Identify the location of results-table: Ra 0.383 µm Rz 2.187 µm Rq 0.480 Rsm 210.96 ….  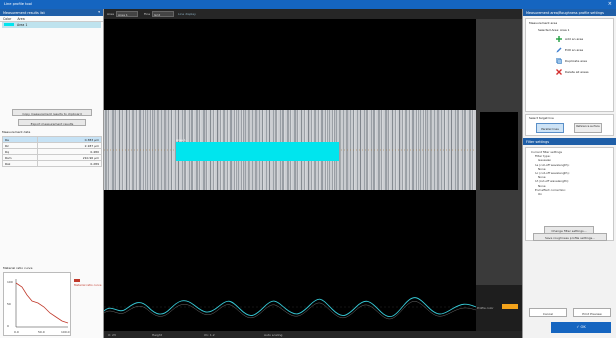
(52, 151).